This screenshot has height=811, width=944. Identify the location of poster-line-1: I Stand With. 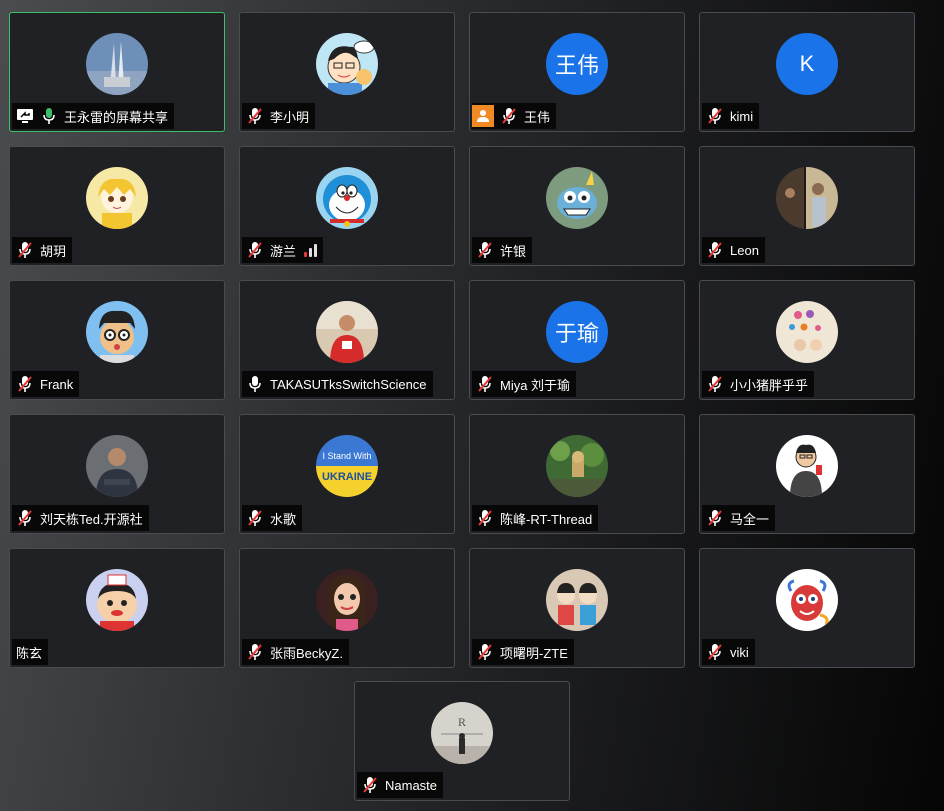
(346, 456).